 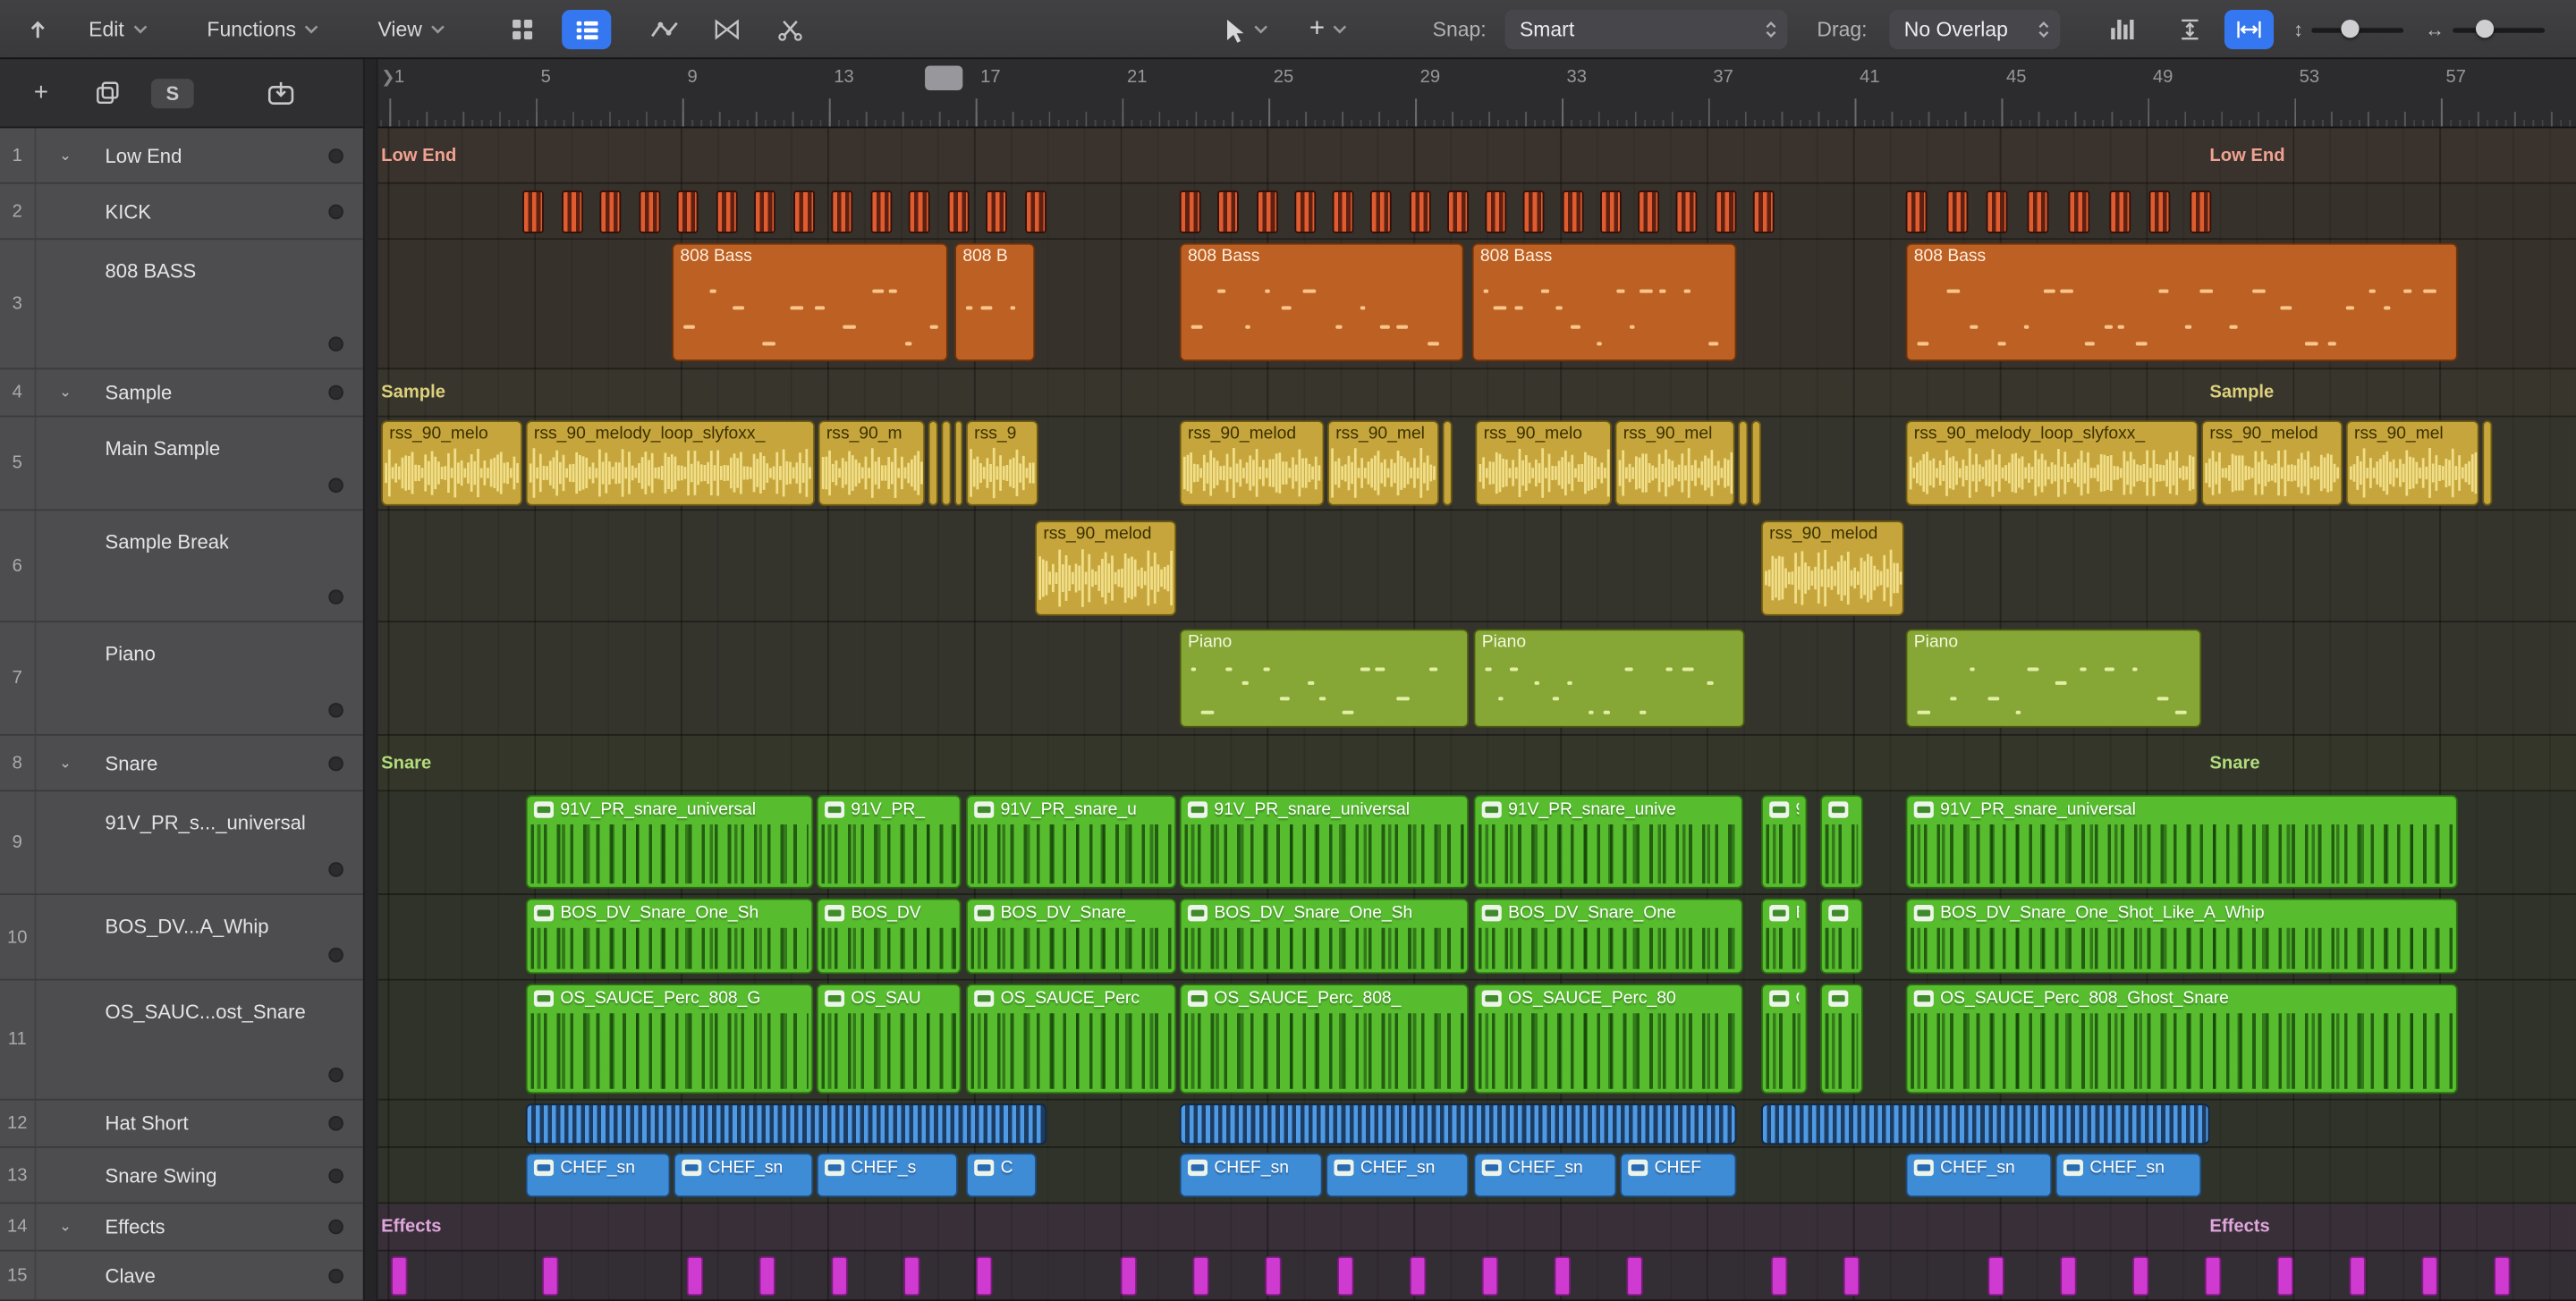 I want to click on audio-region: rss_90_m, so click(x=872, y=463).